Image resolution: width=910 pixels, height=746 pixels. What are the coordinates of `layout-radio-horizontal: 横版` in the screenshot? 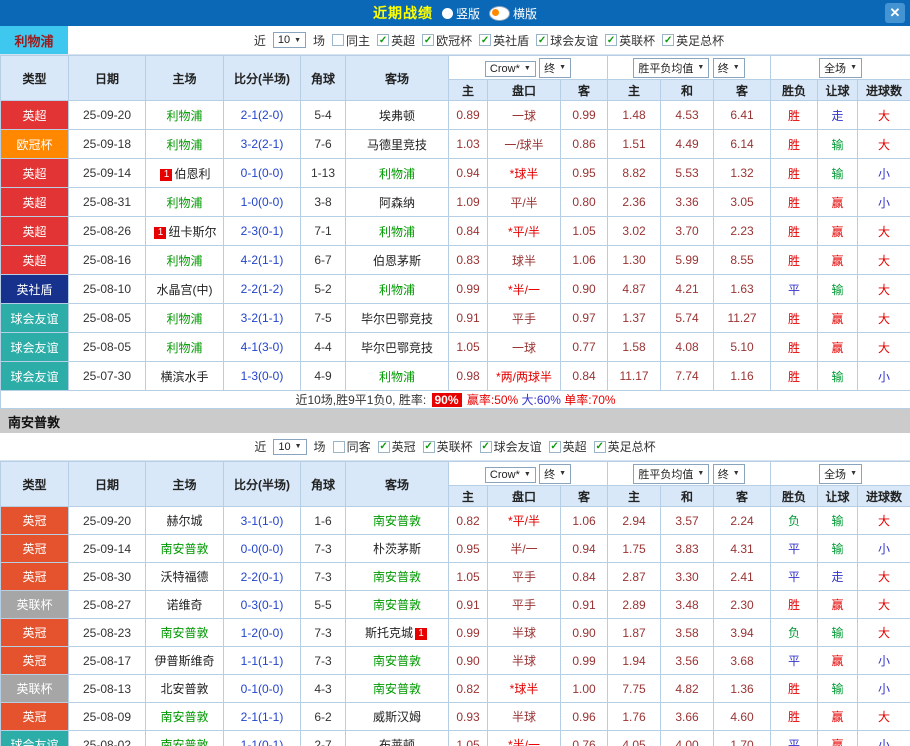 It's located at (513, 13).